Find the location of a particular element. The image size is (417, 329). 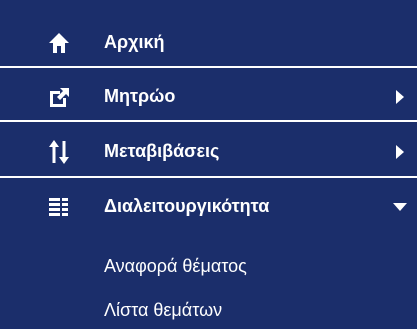

external-link-icon is located at coordinates (59, 97).